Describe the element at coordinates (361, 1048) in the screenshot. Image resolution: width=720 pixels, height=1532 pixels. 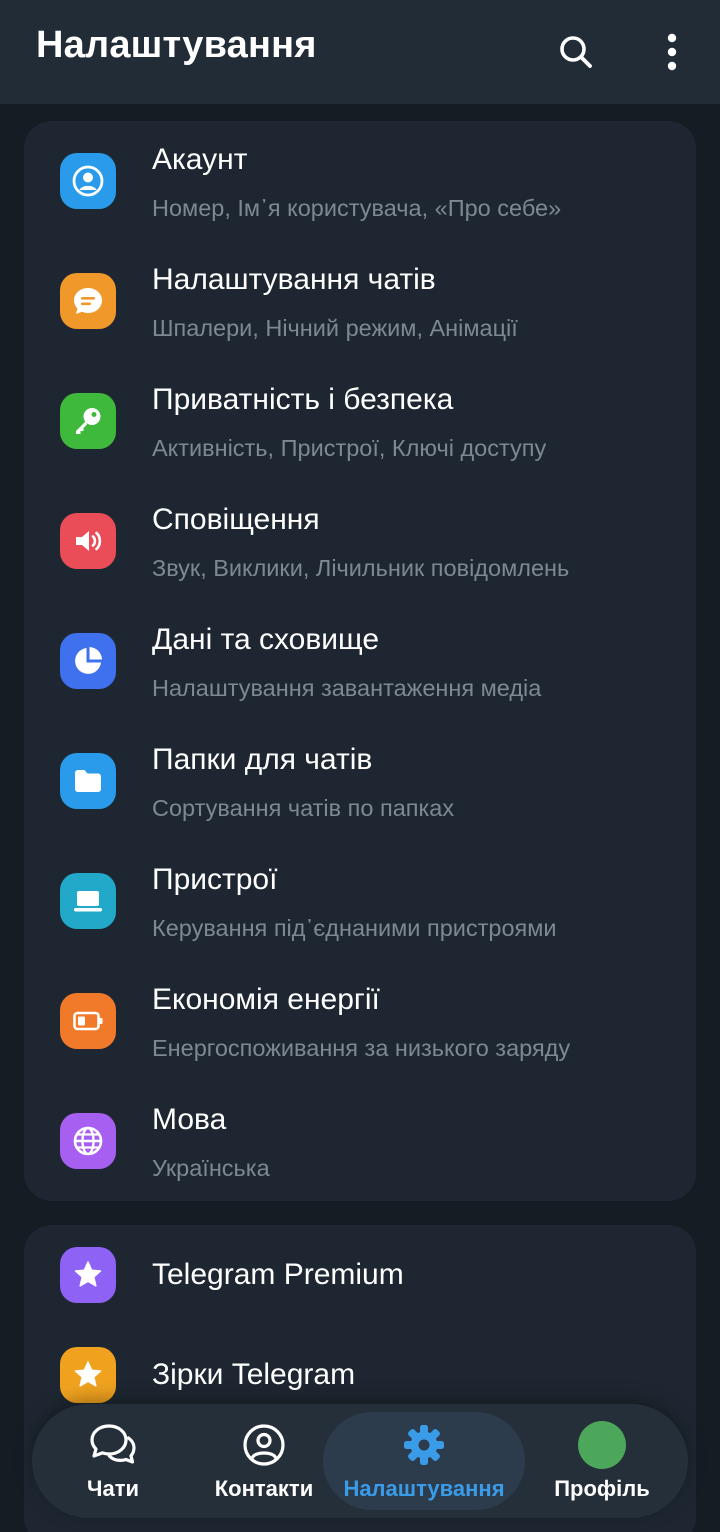
I see `item-subtitle: Енергоспоживання за низького заряду` at that location.